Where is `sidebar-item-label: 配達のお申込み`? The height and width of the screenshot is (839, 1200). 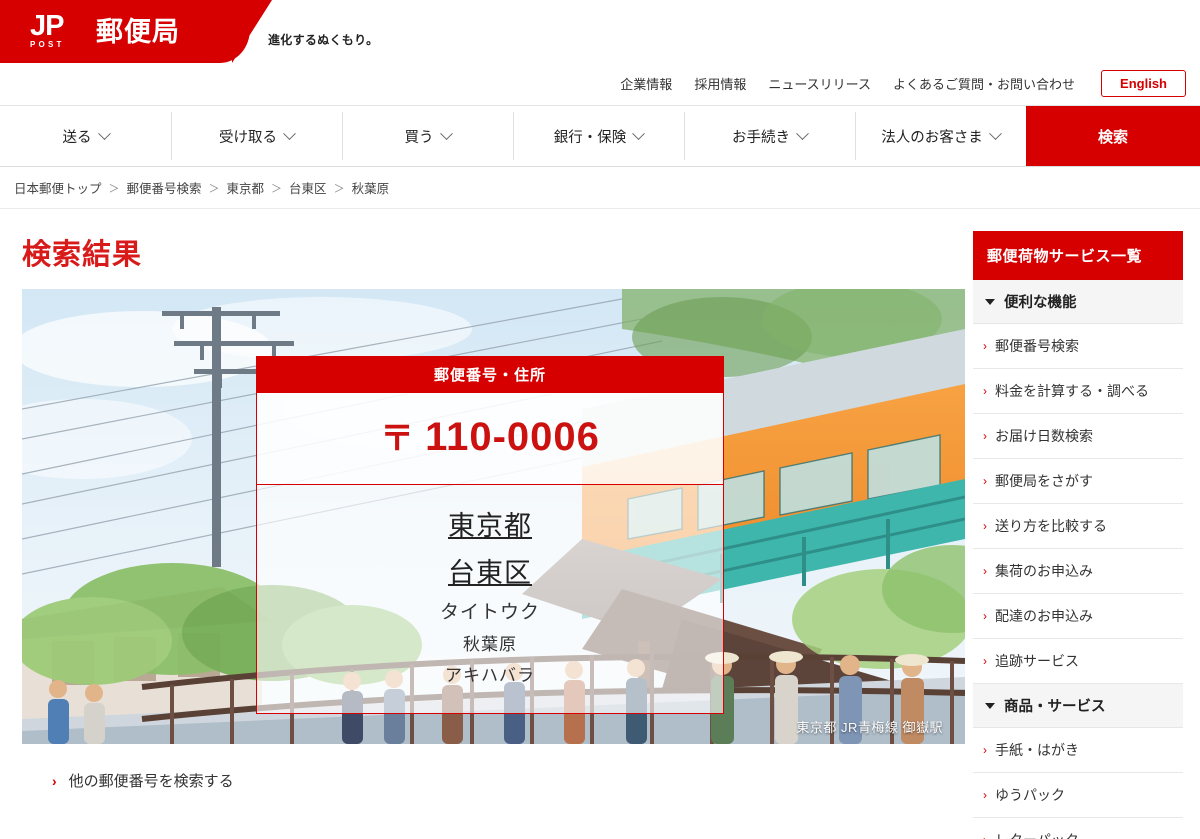
sidebar-item-label: 配達のお申込み is located at coordinates (1044, 616).